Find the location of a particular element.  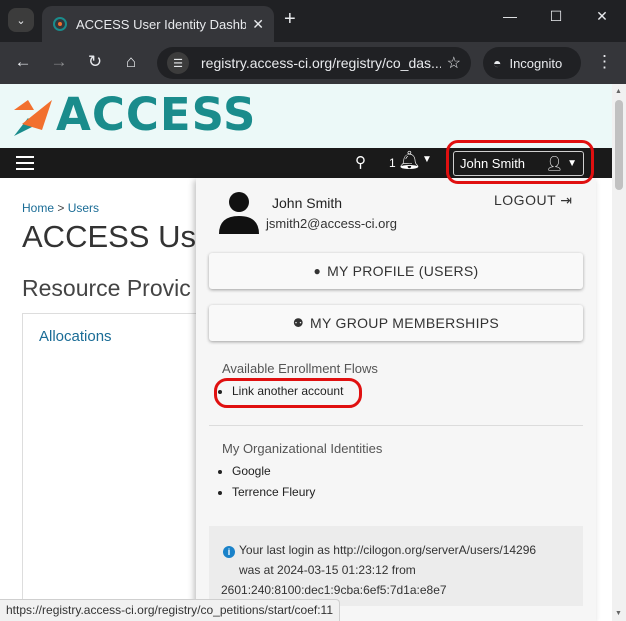

home-button: ⌂ is located at coordinates (131, 62).